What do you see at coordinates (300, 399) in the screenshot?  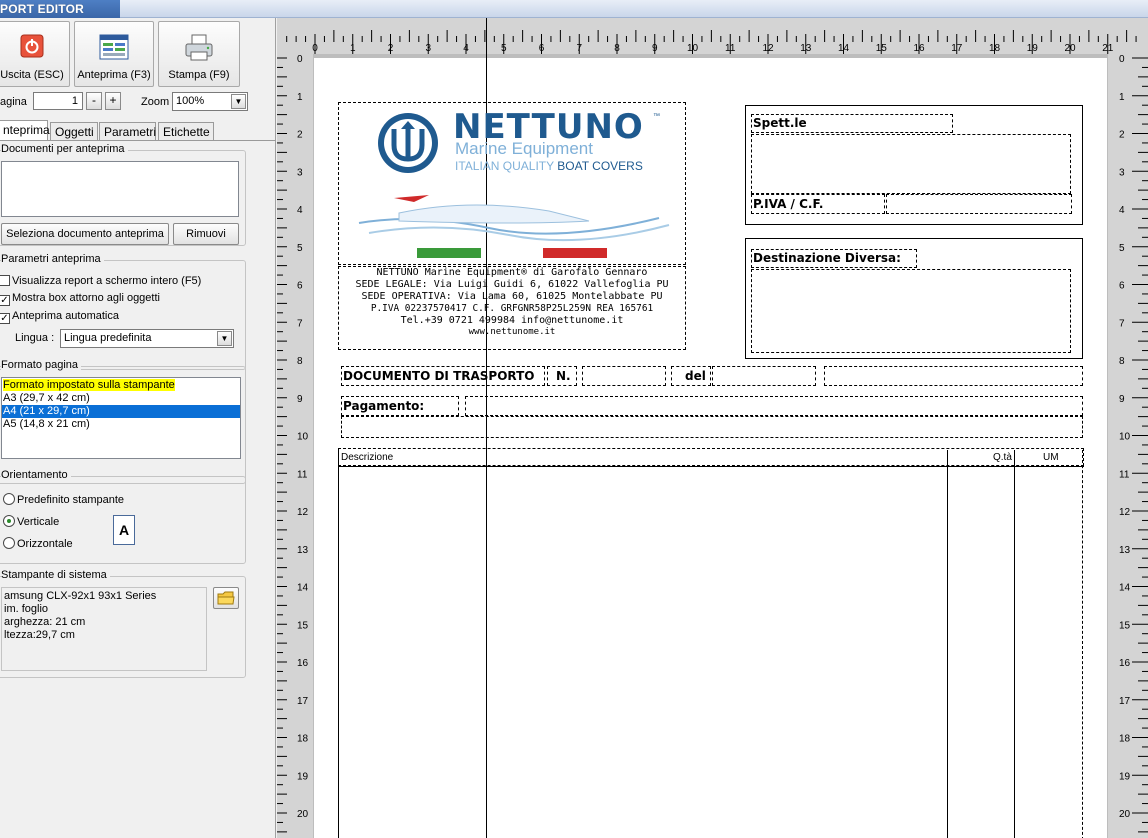 I see `ruler-tick-label: 9` at bounding box center [300, 399].